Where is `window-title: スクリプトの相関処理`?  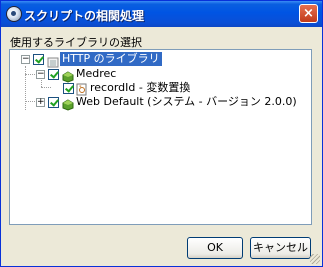 window-title: スクリプトの相関処理 is located at coordinates (84, 16).